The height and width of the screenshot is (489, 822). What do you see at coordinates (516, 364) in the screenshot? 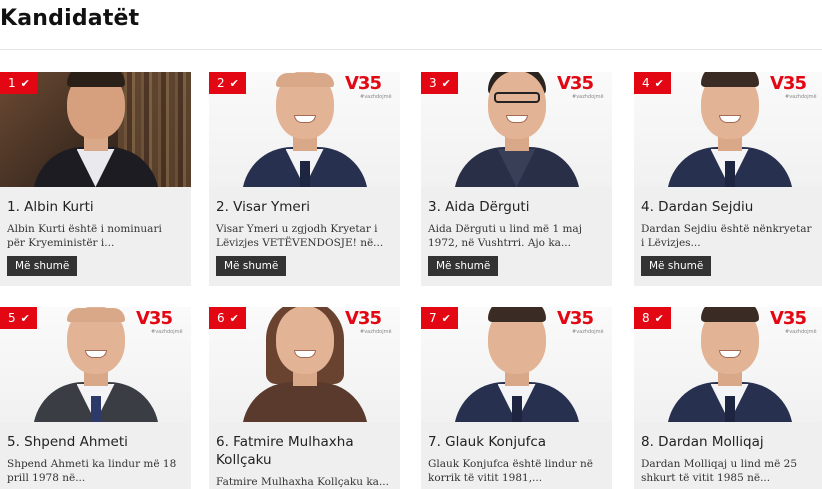
I see `candidate-photo: 7 ✔ V35 #vazhdojmë` at bounding box center [516, 364].